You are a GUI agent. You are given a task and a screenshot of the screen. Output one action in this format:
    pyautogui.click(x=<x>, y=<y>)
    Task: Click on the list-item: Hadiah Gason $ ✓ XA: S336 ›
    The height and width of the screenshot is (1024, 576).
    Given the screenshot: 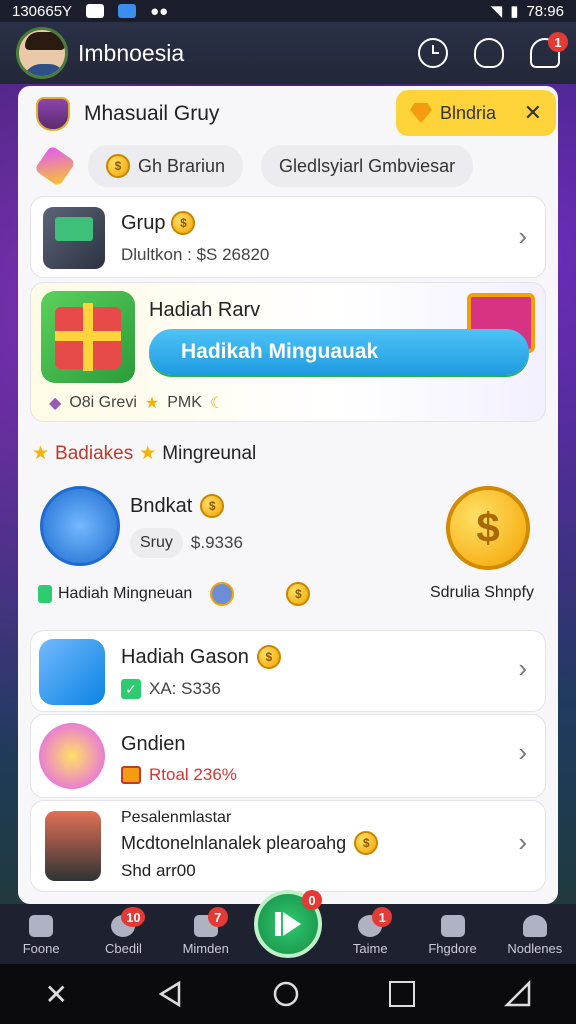 What is the action you would take?
    pyautogui.click(x=288, y=671)
    